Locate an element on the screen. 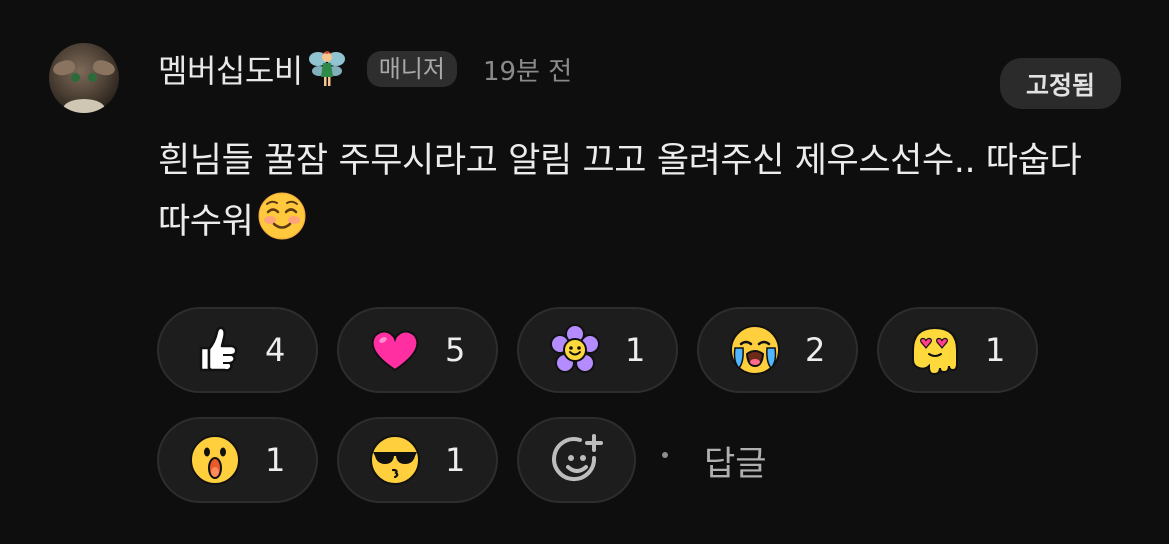  flower-icon is located at coordinates (575, 348).